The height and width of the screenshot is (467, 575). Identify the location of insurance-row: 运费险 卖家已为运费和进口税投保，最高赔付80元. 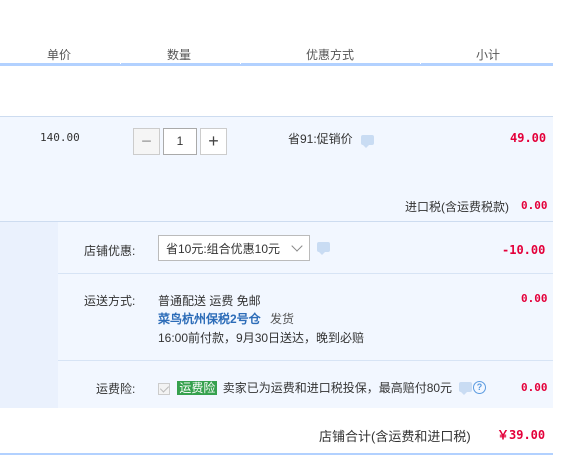
(305, 387).